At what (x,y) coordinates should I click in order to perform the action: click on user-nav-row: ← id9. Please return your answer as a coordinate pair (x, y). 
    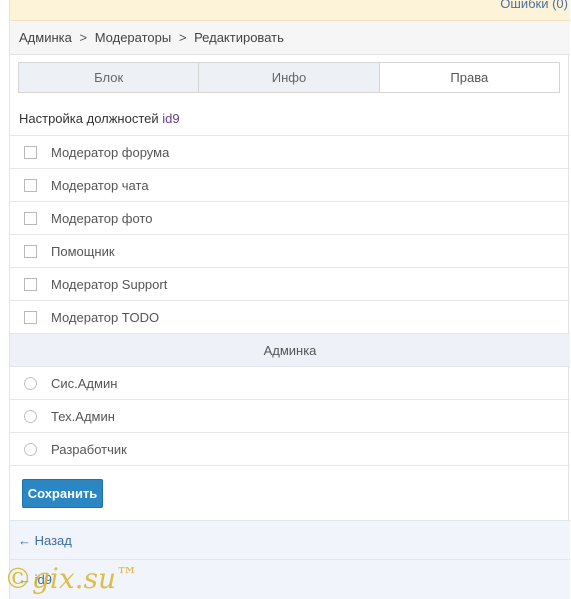
    Looking at the image, I should click on (290, 579).